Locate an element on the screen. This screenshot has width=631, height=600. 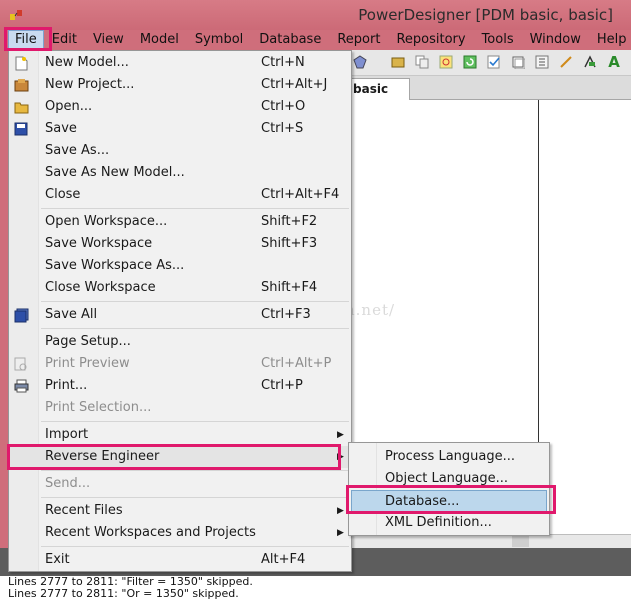
menu-file: File is located at coordinates (26, 40).